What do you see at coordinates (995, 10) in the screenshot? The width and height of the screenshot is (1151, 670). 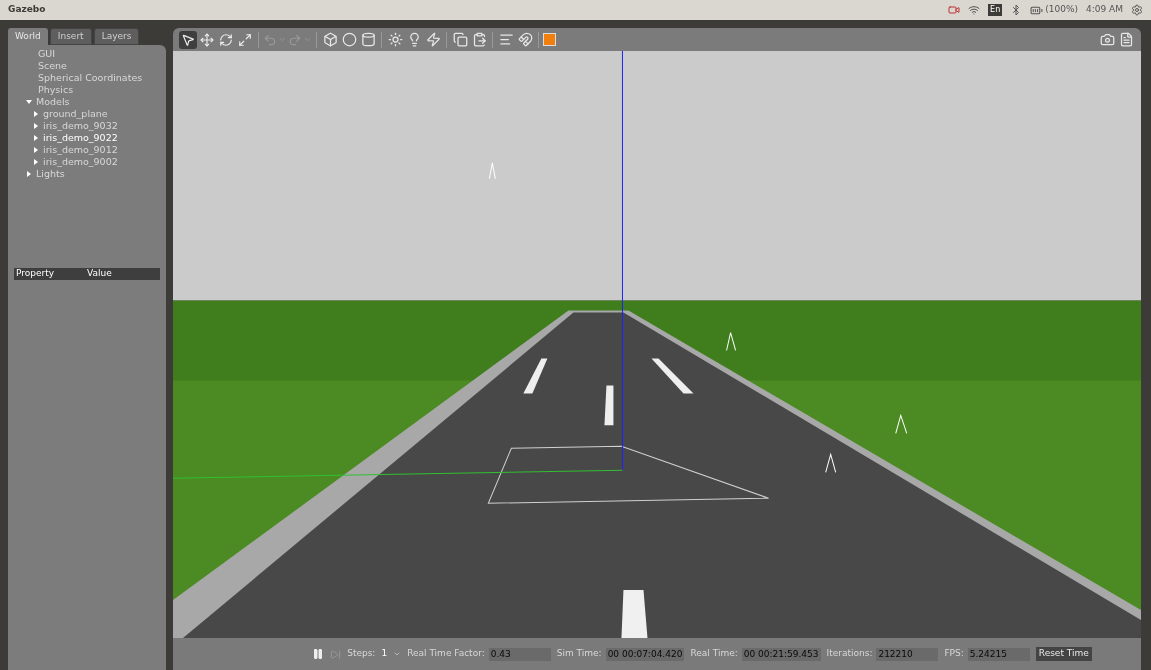 I see `keyboard-indicator: En` at bounding box center [995, 10].